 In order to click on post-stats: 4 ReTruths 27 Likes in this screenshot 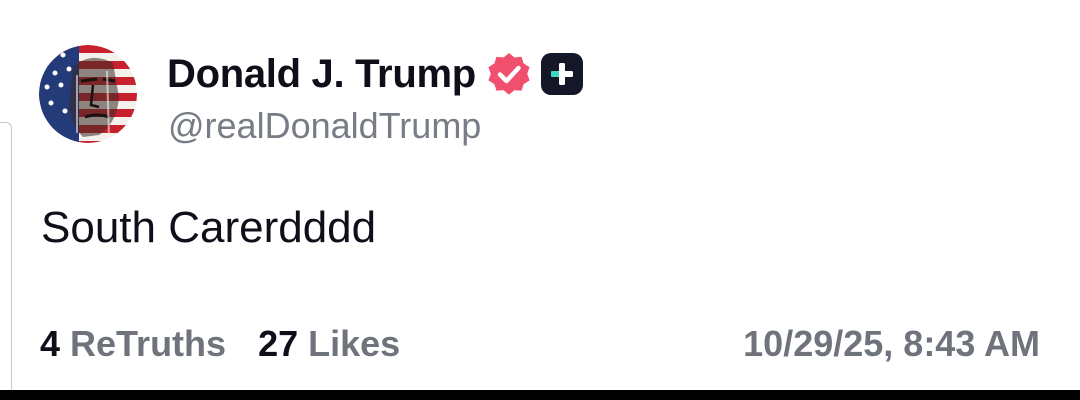, I will do `click(236, 344)`.